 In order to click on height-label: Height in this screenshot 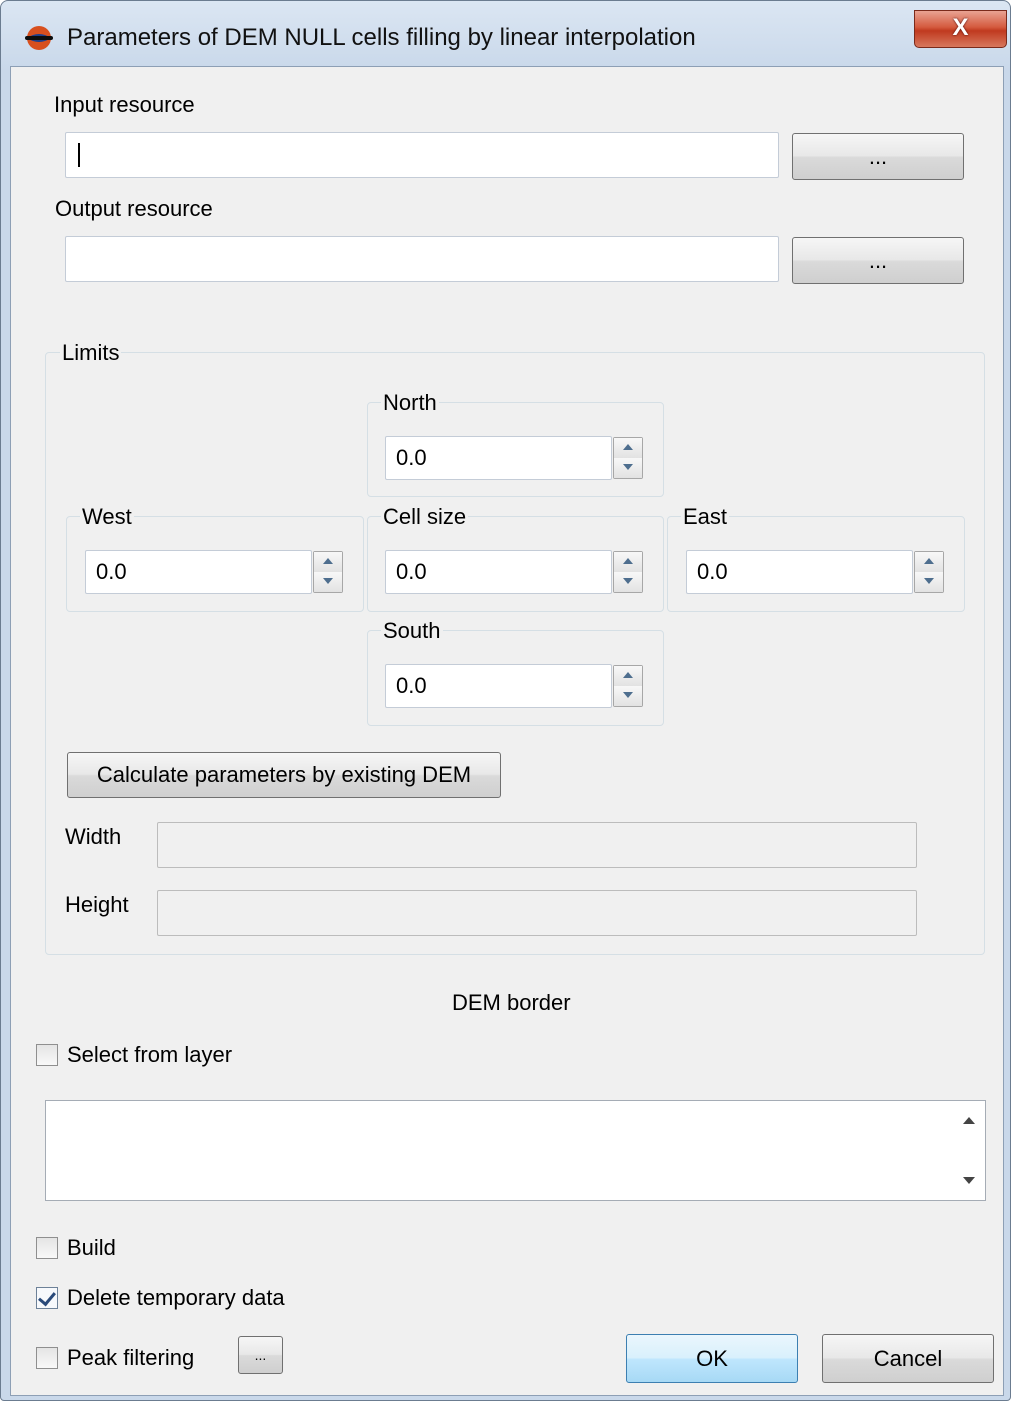, I will do `click(97, 904)`.